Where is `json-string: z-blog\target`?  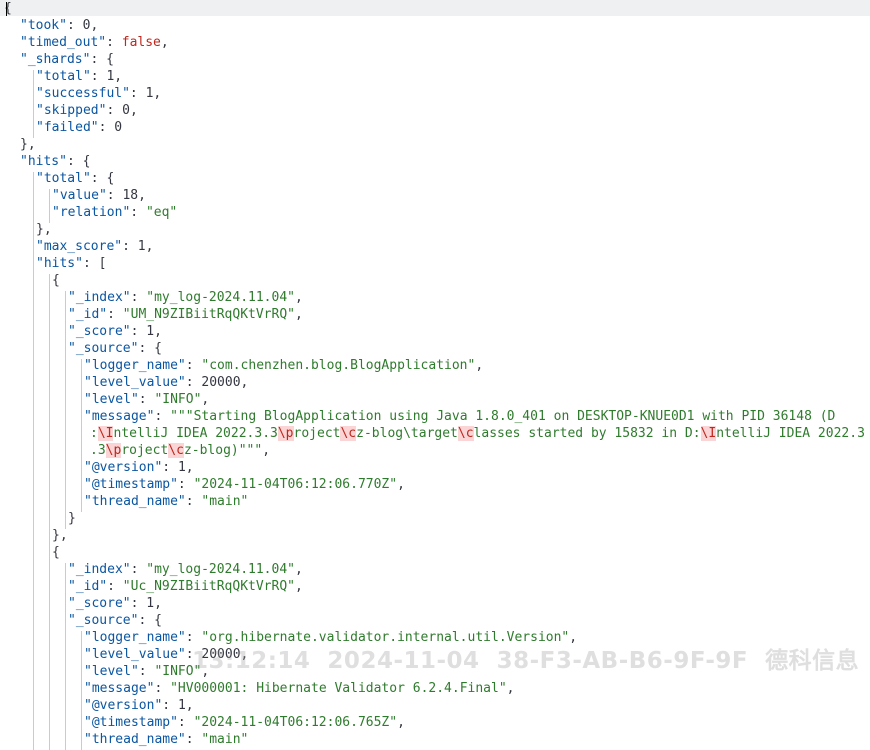 json-string: z-blog\target is located at coordinates (407, 433).